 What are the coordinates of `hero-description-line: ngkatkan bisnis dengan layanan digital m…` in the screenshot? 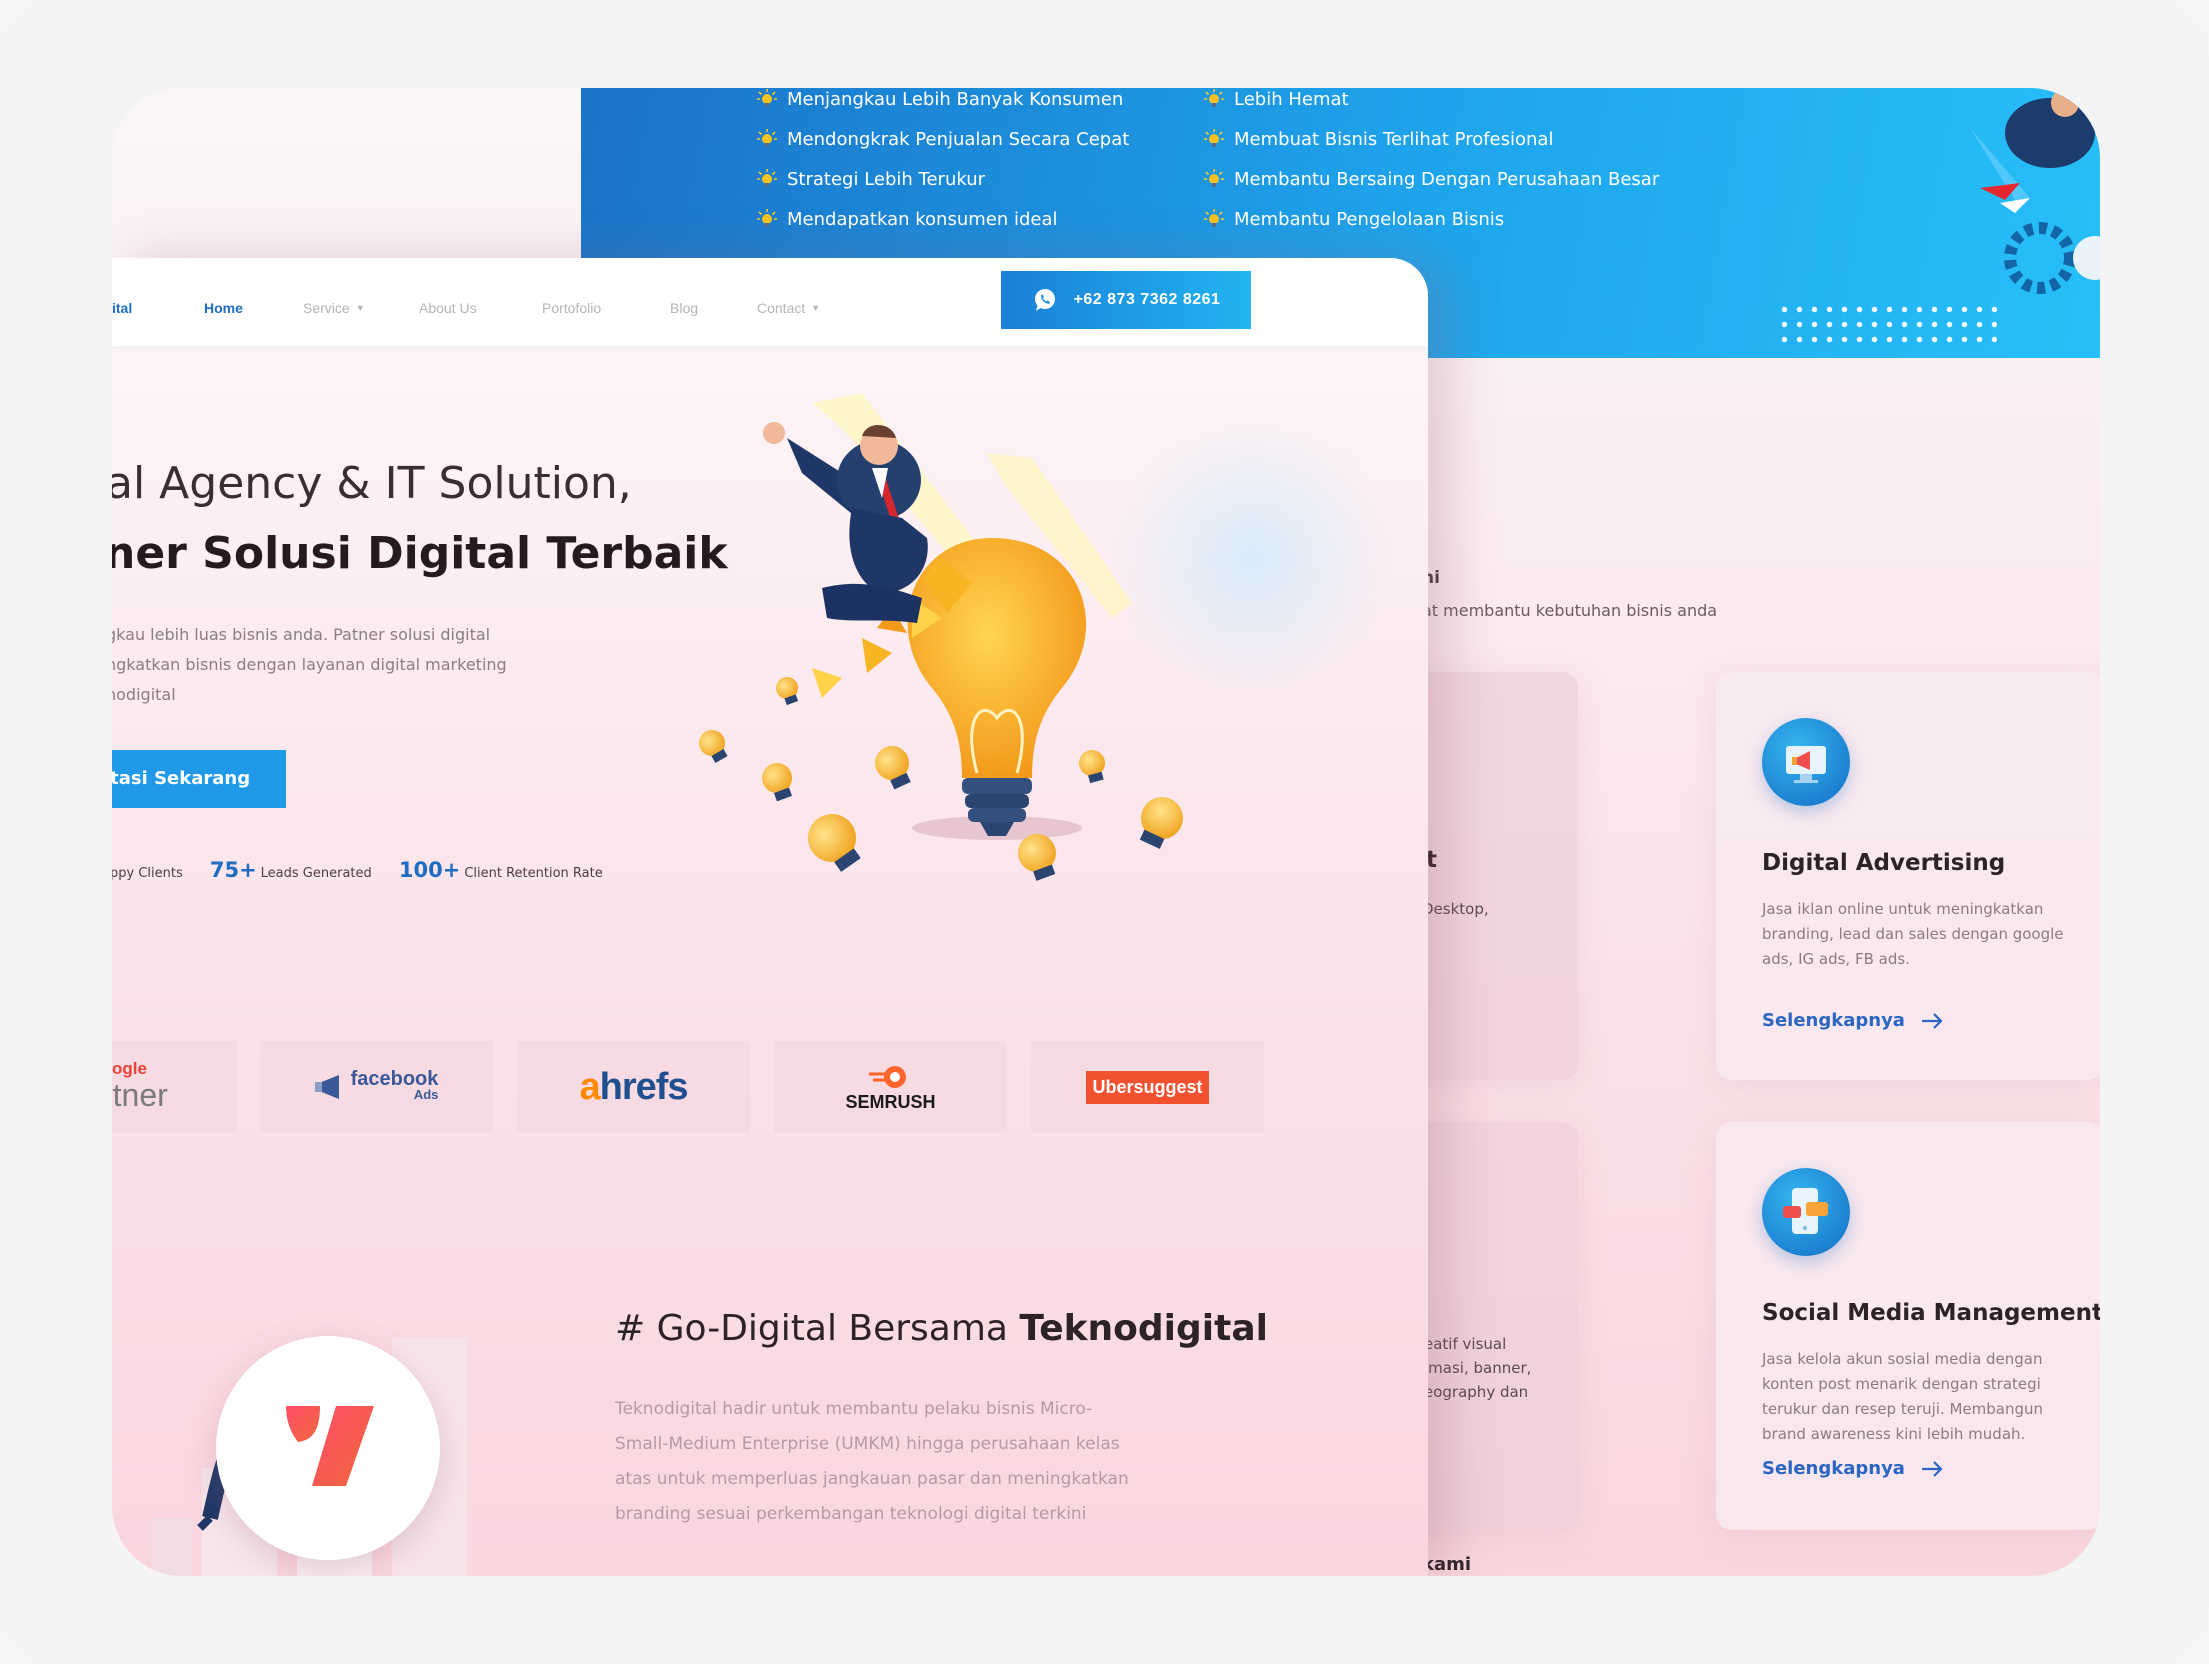 It's located at (309, 664).